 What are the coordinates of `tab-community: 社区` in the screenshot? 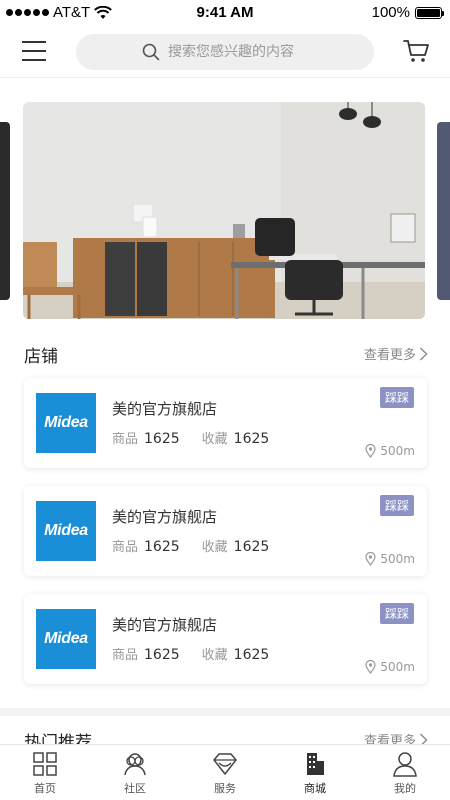 It's located at (135, 772).